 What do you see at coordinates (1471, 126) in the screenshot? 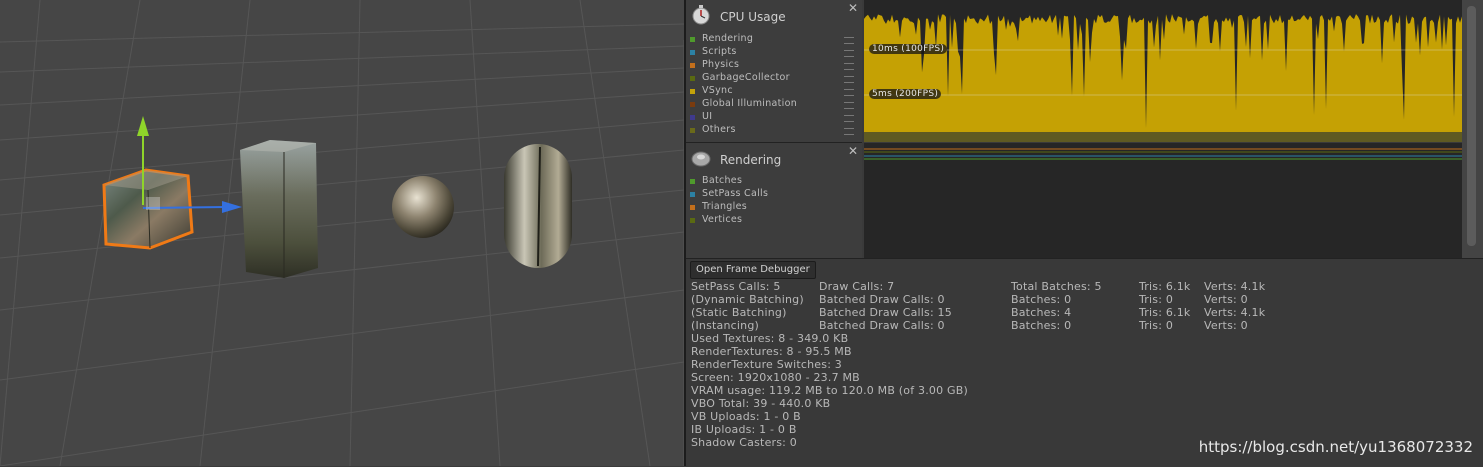
I see `scrollbar-thumb` at bounding box center [1471, 126].